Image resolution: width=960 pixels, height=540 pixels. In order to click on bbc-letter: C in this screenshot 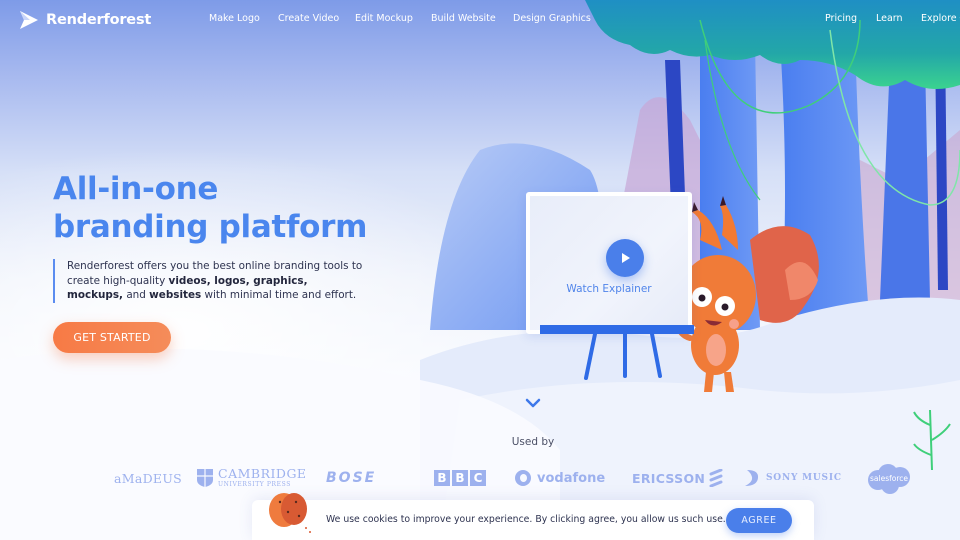, I will do `click(478, 478)`.